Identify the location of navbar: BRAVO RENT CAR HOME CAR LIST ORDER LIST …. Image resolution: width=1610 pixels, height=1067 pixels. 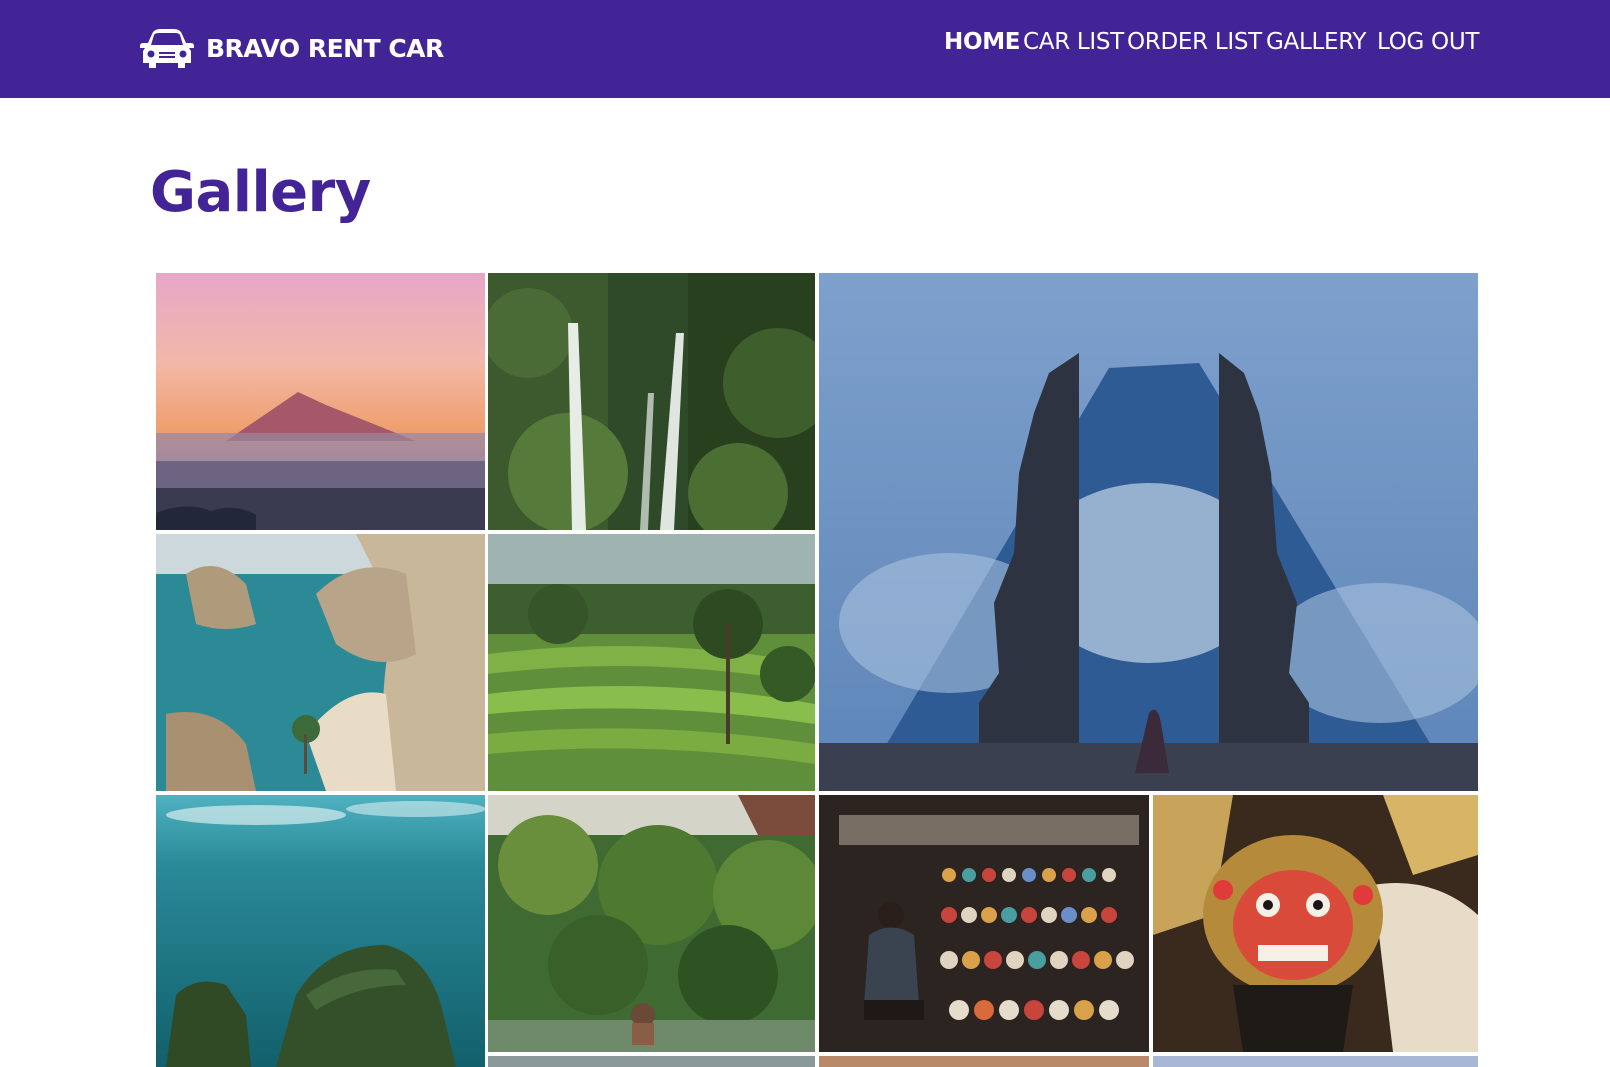
(805, 49).